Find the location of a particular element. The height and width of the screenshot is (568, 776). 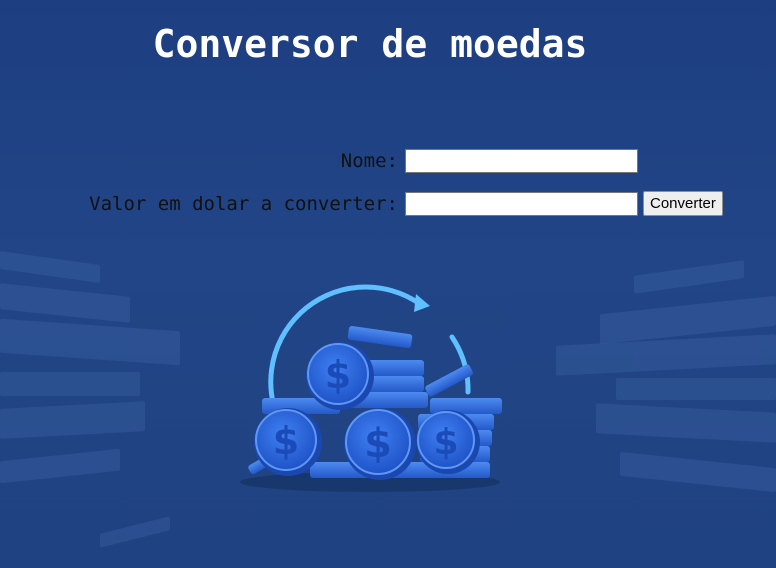

name-input is located at coordinates (521, 161).